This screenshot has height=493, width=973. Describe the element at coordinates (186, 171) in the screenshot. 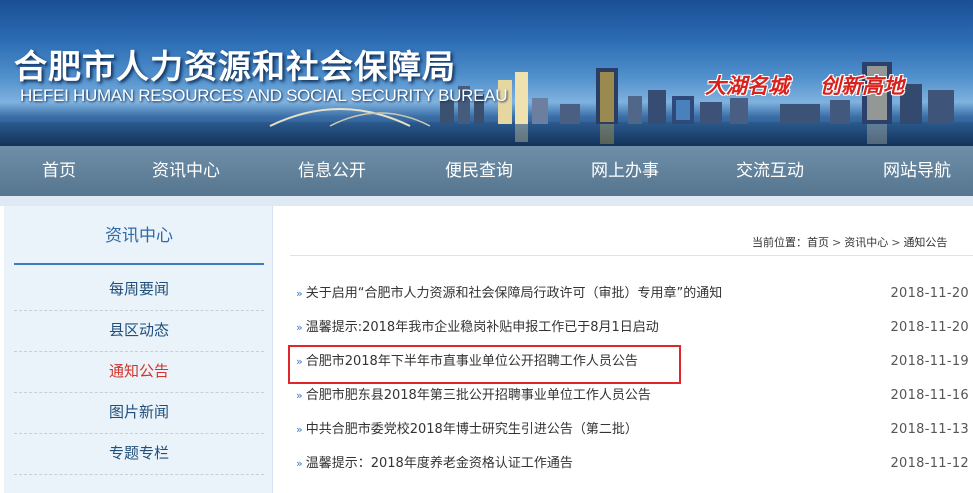

I see `nav-item-news-center: 资讯中心` at that location.